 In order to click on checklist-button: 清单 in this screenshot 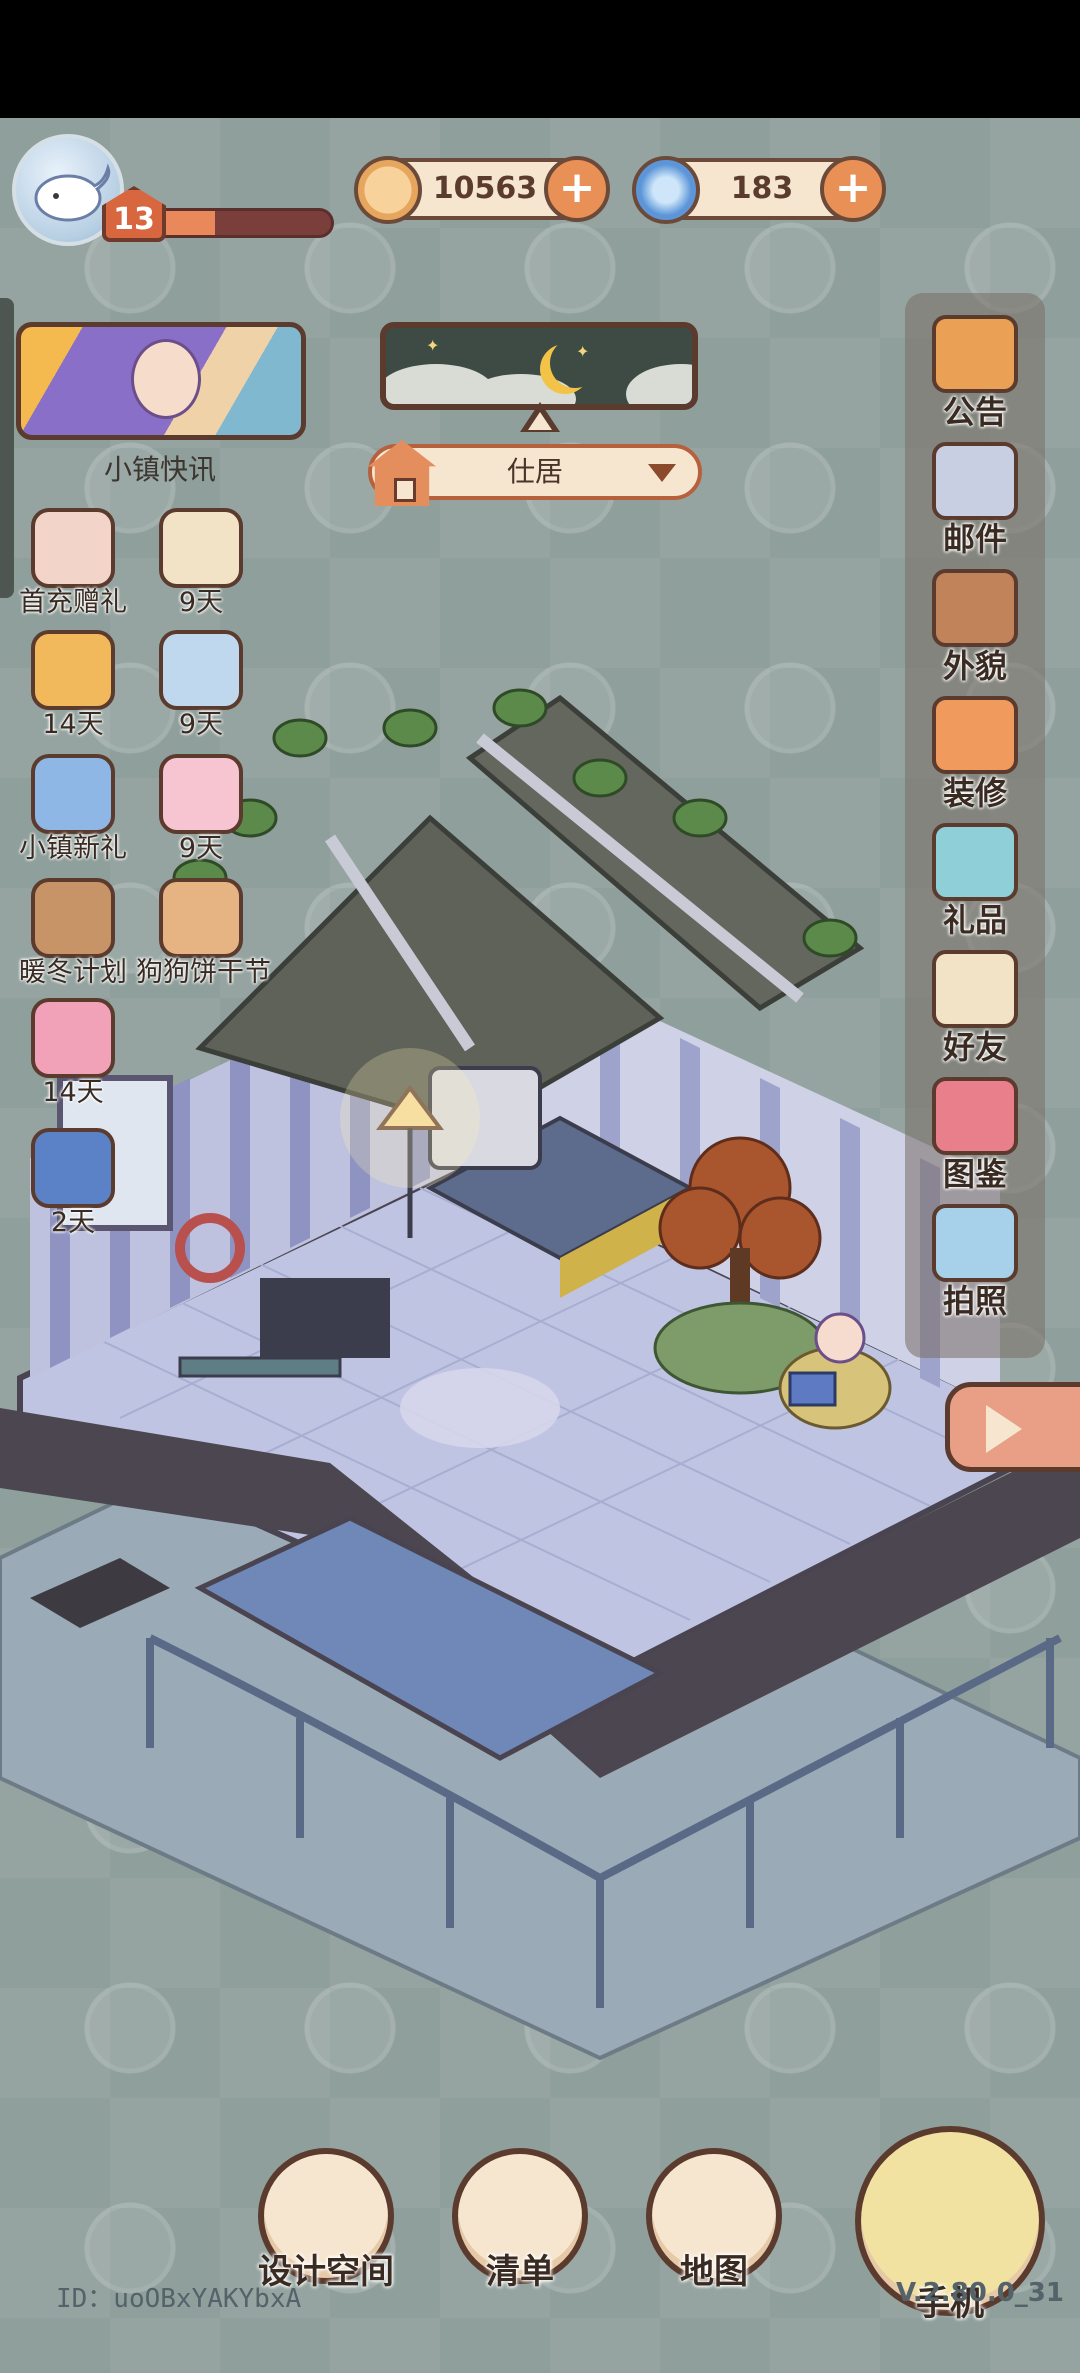, I will do `click(520, 2220)`.